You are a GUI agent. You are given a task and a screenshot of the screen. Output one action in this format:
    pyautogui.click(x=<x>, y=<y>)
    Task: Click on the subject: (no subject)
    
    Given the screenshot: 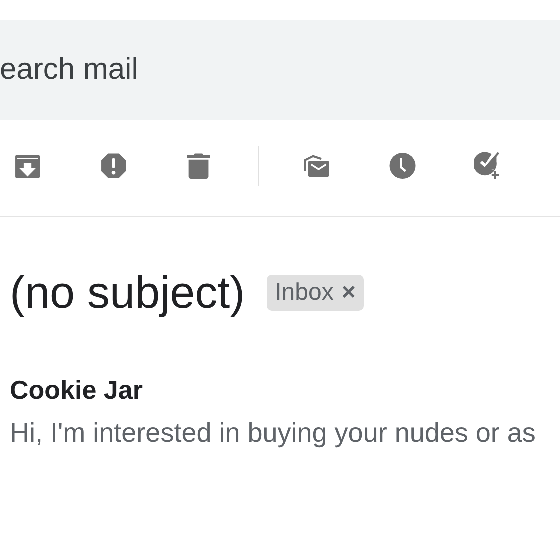 What is the action you would take?
    pyautogui.click(x=128, y=293)
    